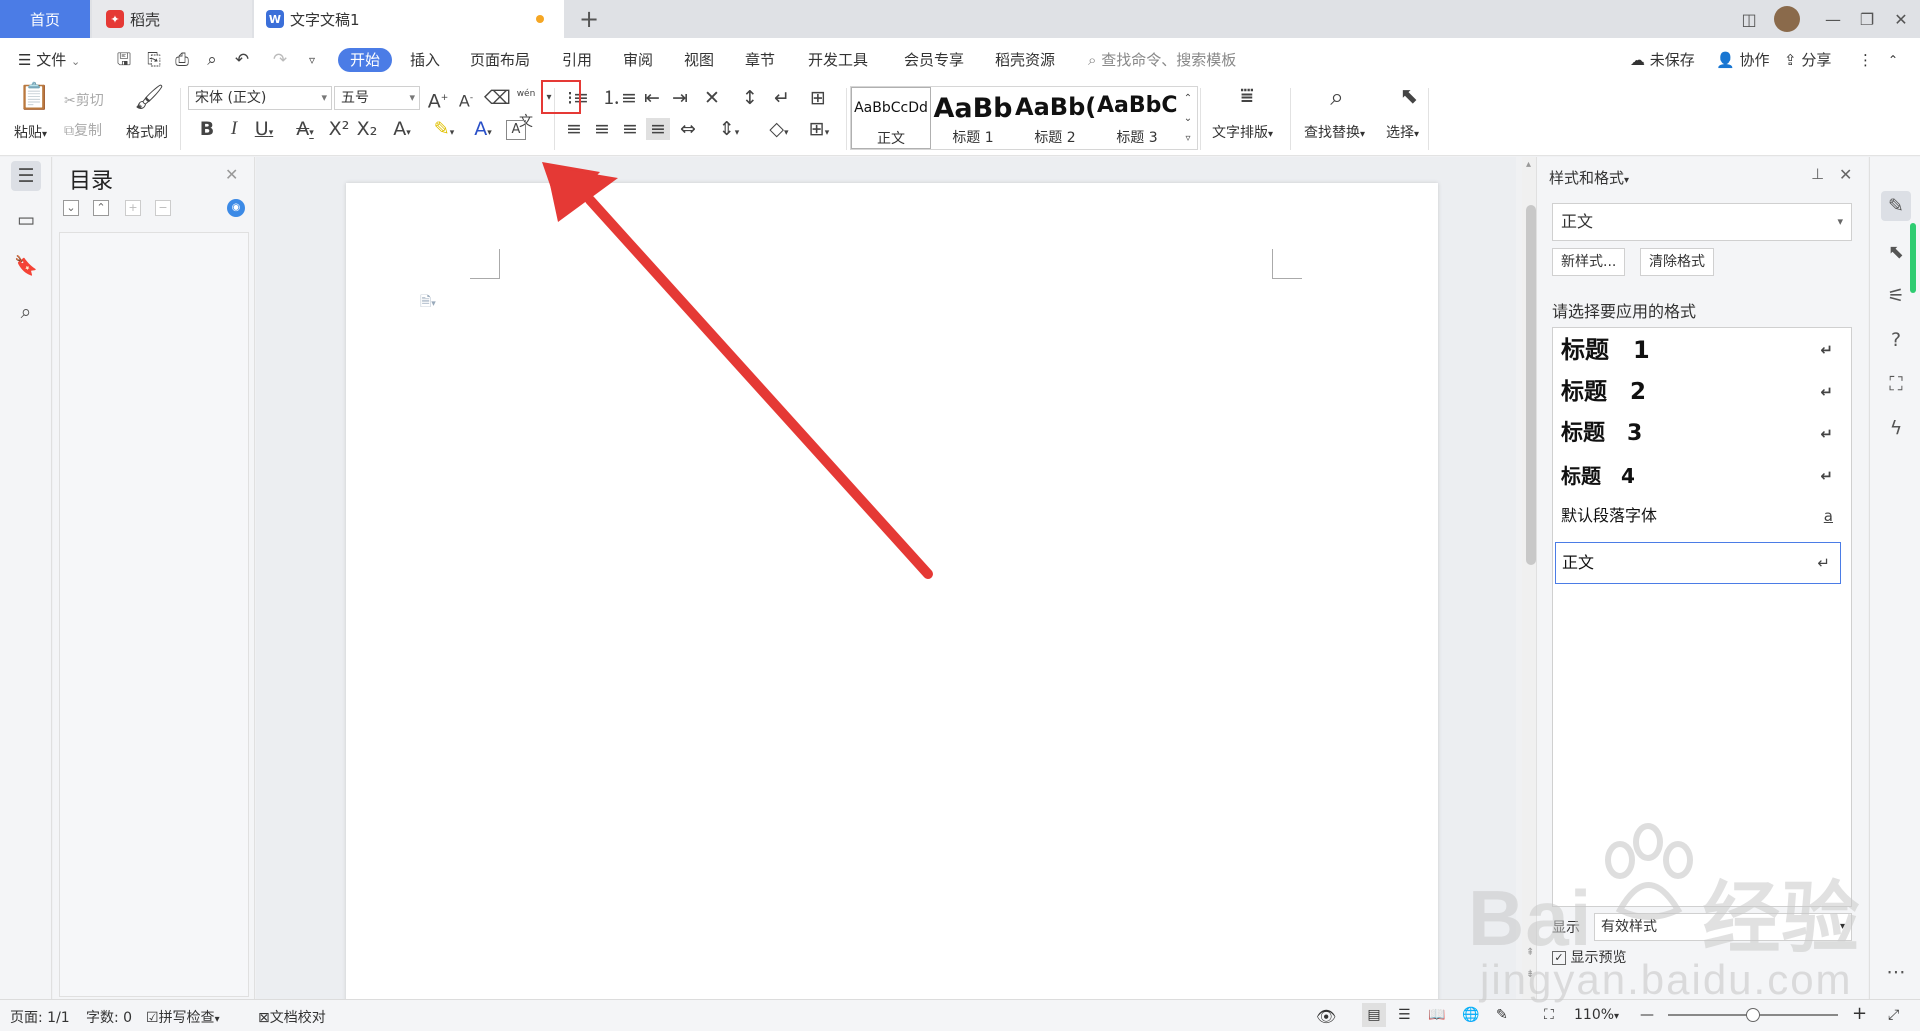  What do you see at coordinates (49, 60) in the screenshot?
I see `file-menu: ☰ 文件 ⌄` at bounding box center [49, 60].